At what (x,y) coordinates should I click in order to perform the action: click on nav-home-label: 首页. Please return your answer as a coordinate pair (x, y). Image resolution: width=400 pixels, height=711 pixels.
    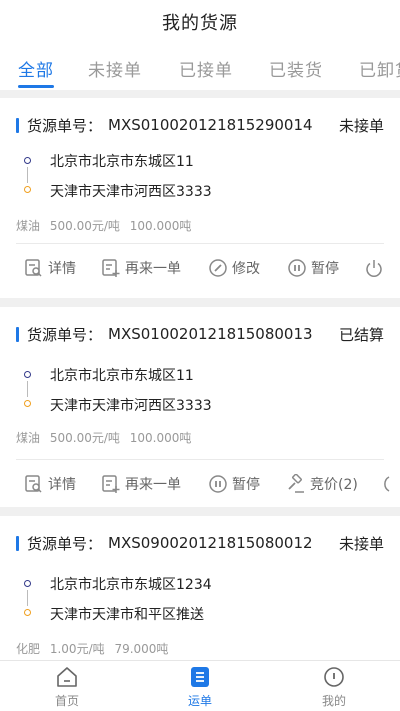
    Looking at the image, I should click on (66, 701).